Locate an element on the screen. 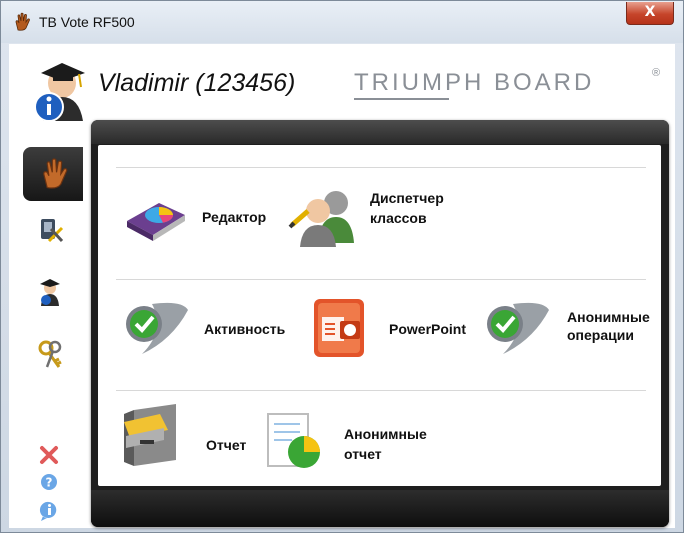  anonymous-operations-label-line2: операции is located at coordinates (600, 335).